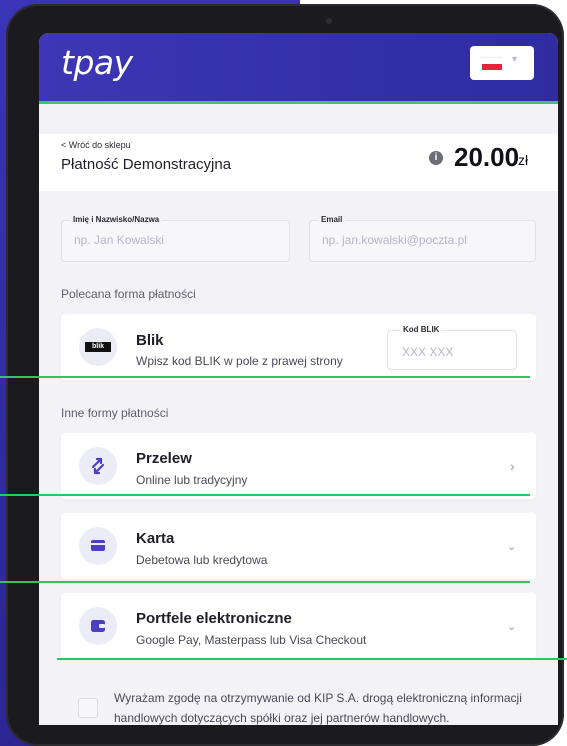  What do you see at coordinates (98, 466) in the screenshot?
I see `transfer-arrows-icon` at bounding box center [98, 466].